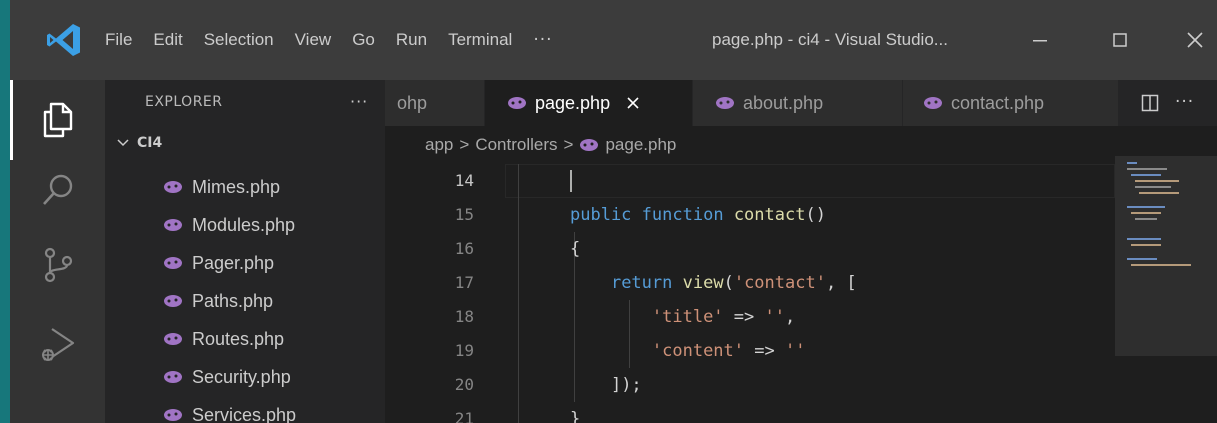  What do you see at coordinates (750, 412) in the screenshot?
I see `code-line: 21 }` at bounding box center [750, 412].